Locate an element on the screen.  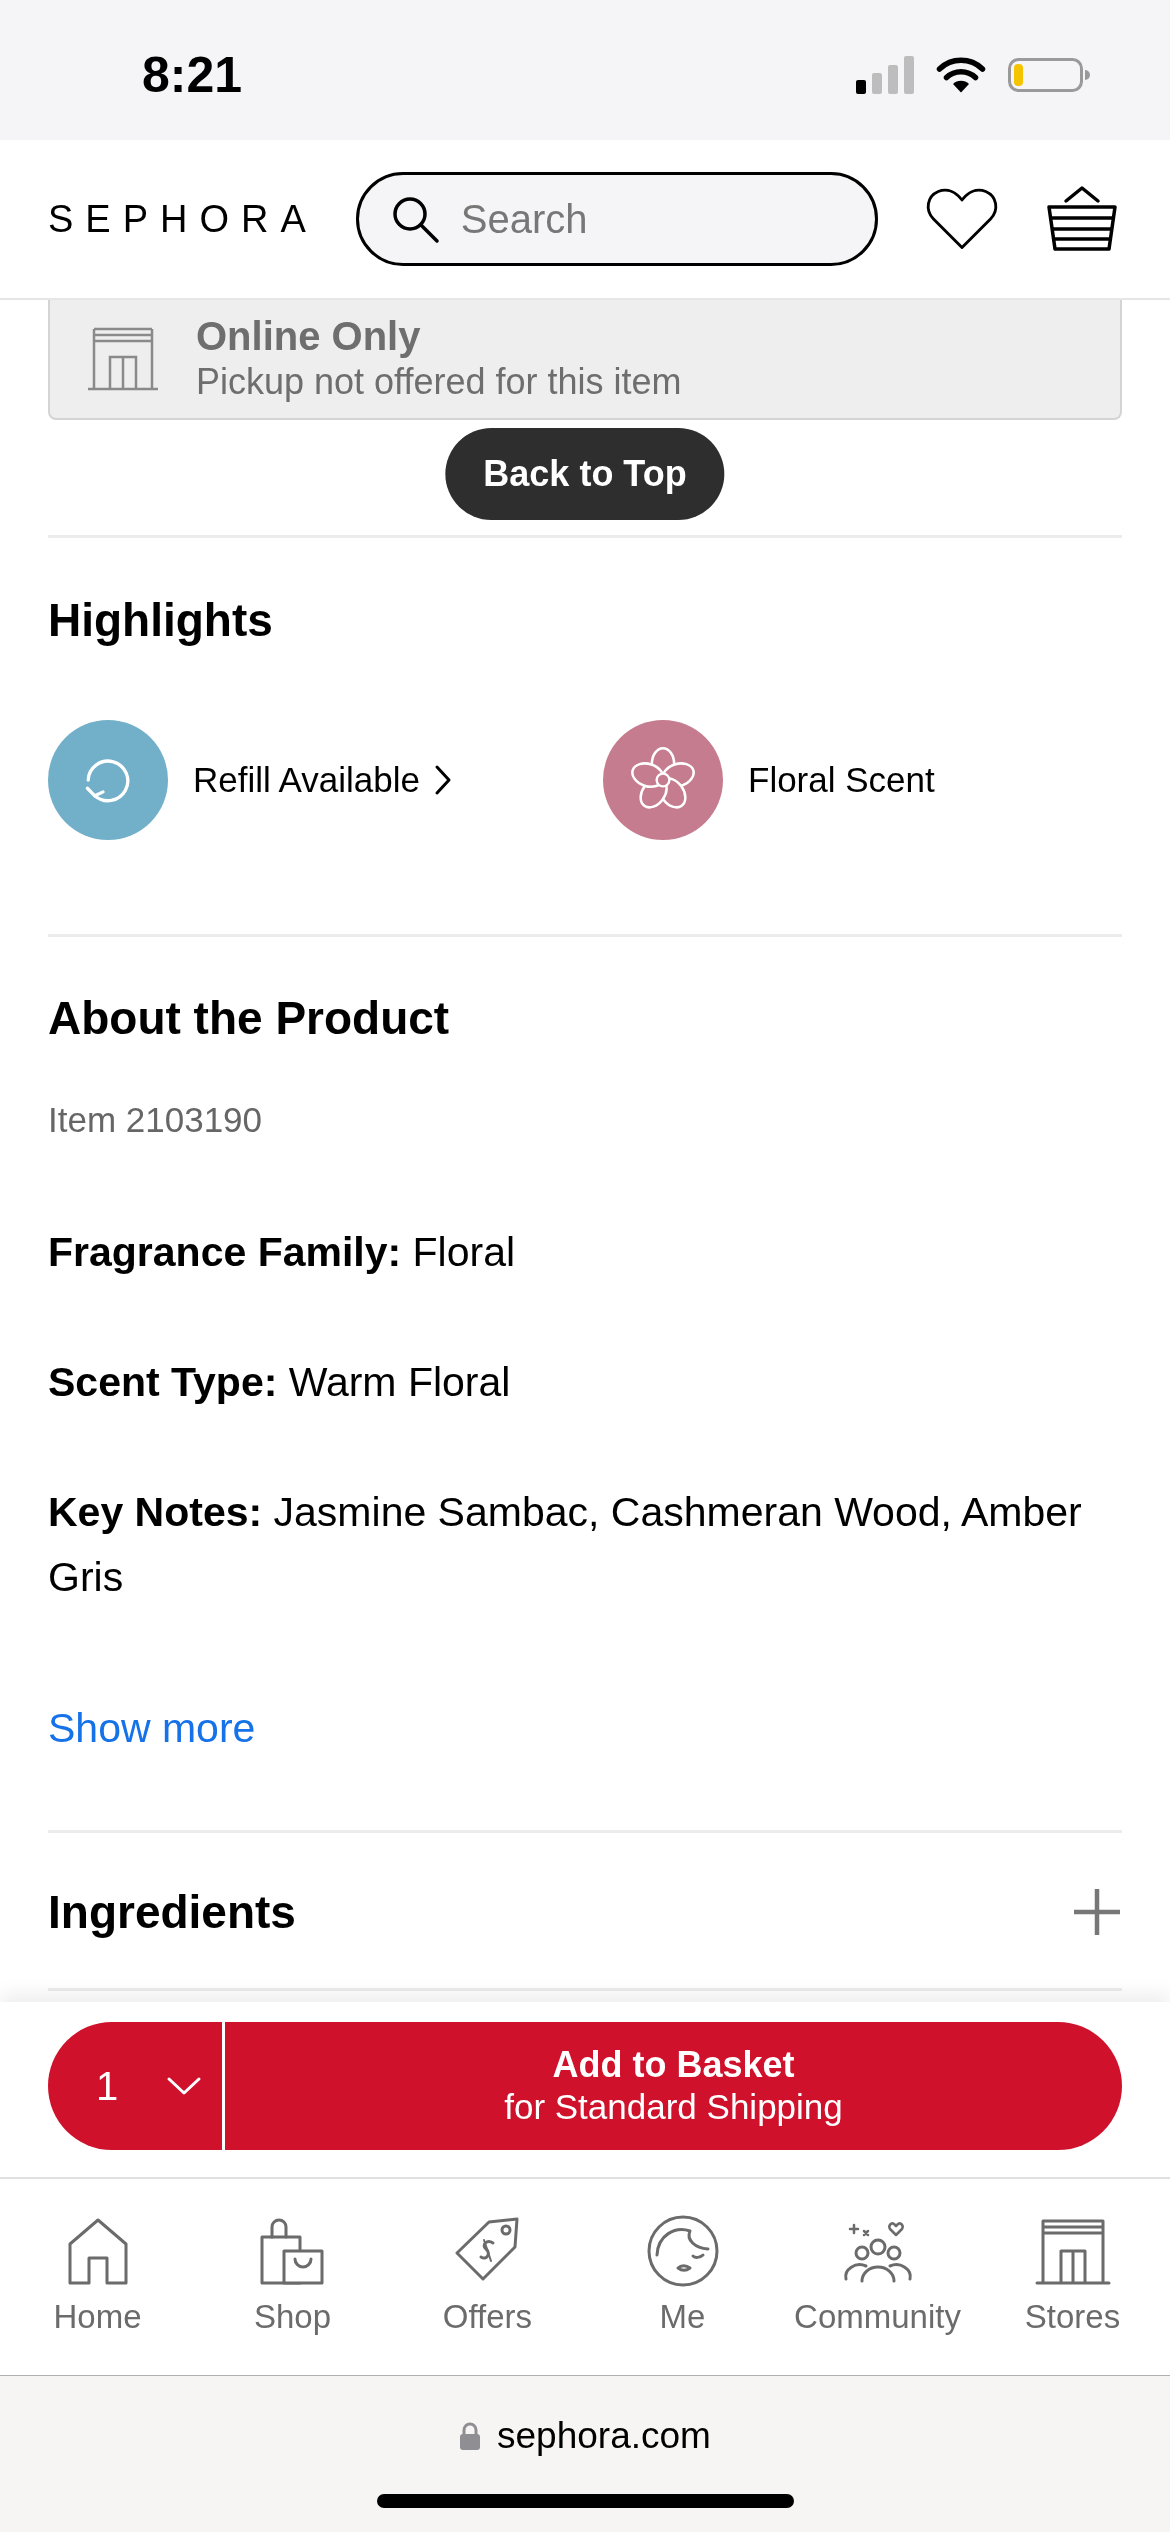
basket-icon is located at coordinates (1081, 219).